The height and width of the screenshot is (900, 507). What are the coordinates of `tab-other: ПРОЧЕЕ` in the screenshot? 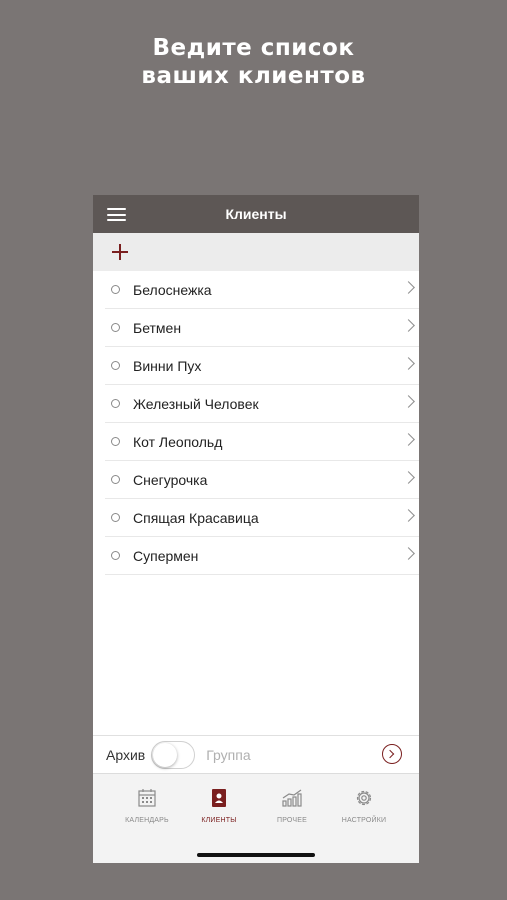 It's located at (292, 805).